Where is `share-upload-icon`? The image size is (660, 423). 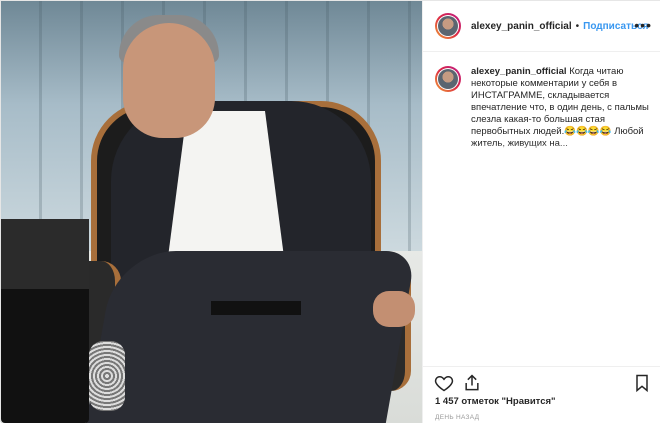 share-upload-icon is located at coordinates (472, 383).